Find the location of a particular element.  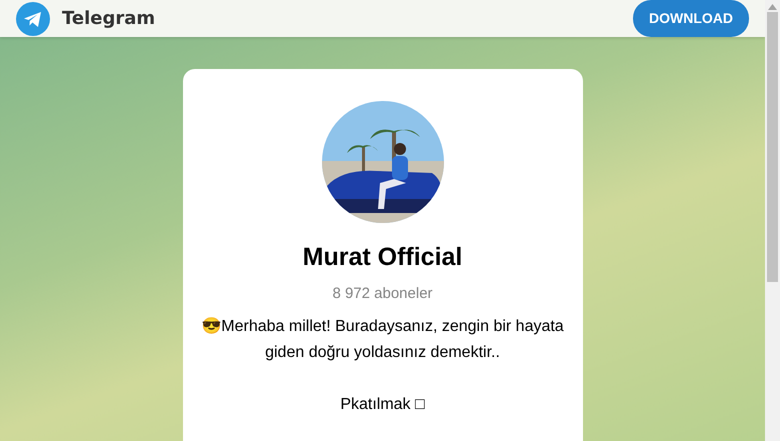

channel-description: 😎Merhaba millet! Buradaysanız, zengin bir hayata giden doğru yoldasınız demektir.. is located at coordinates (382, 339).